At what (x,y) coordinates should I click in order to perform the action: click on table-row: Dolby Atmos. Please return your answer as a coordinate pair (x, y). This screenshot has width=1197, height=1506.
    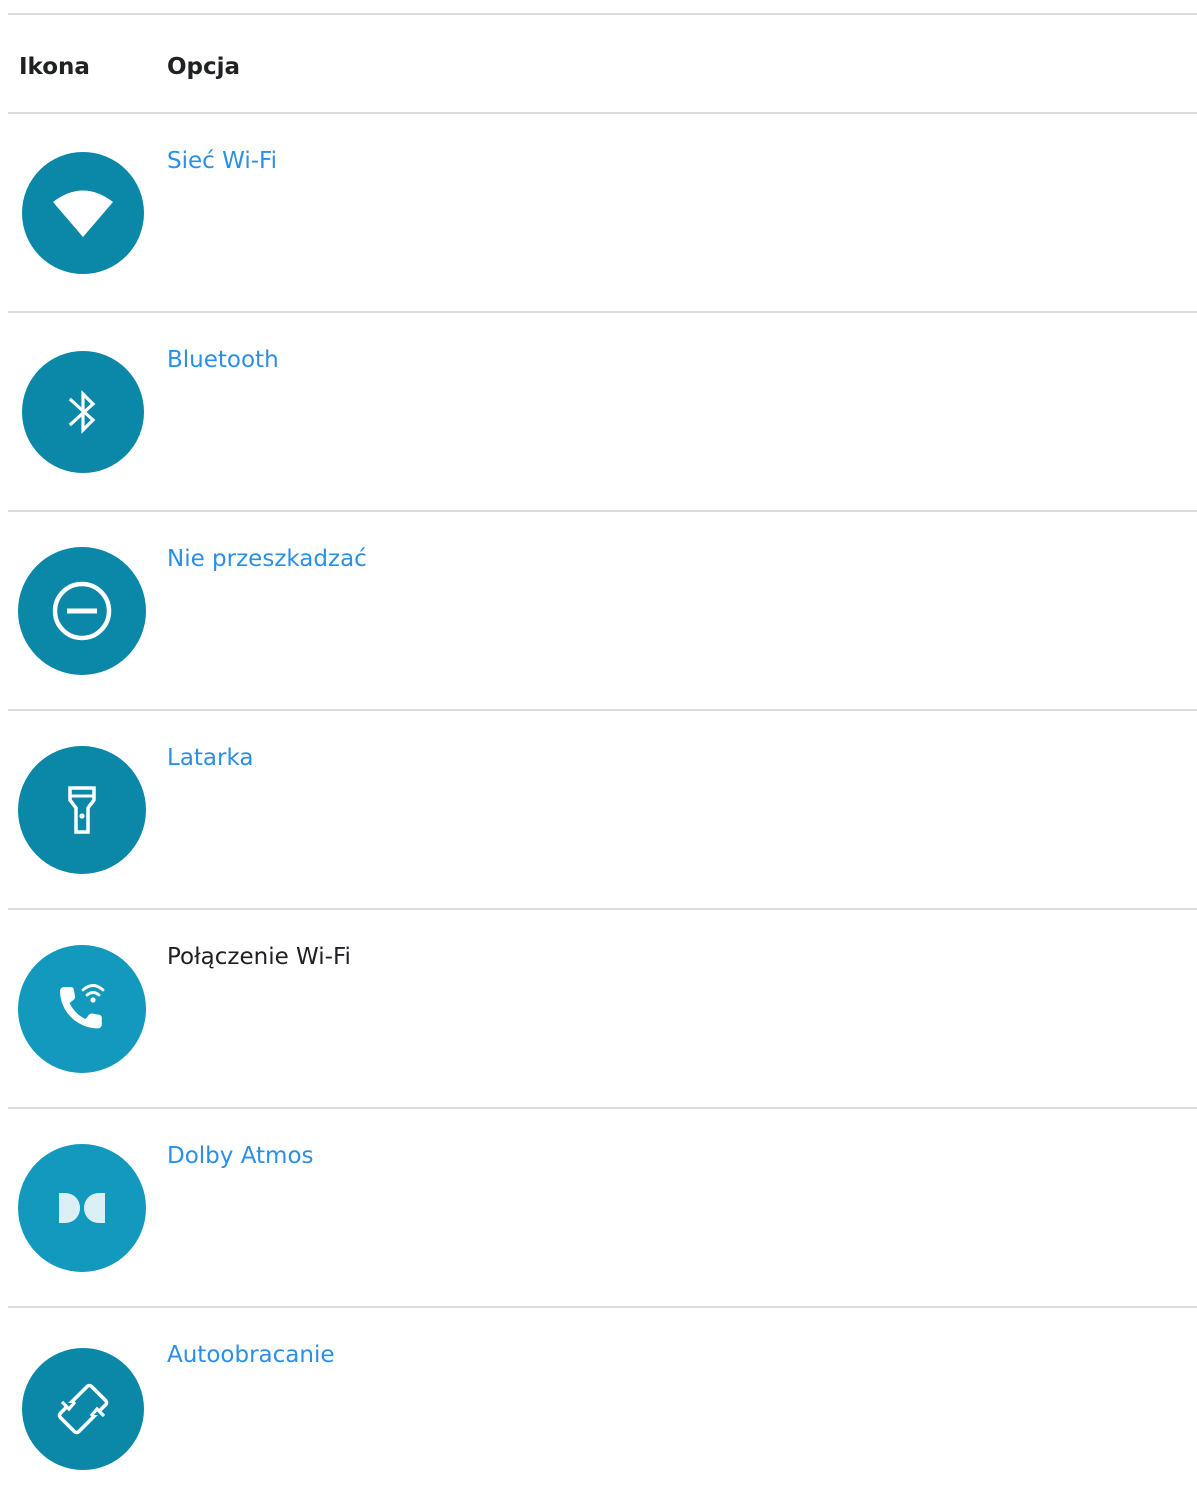
    Looking at the image, I should click on (598, 1207).